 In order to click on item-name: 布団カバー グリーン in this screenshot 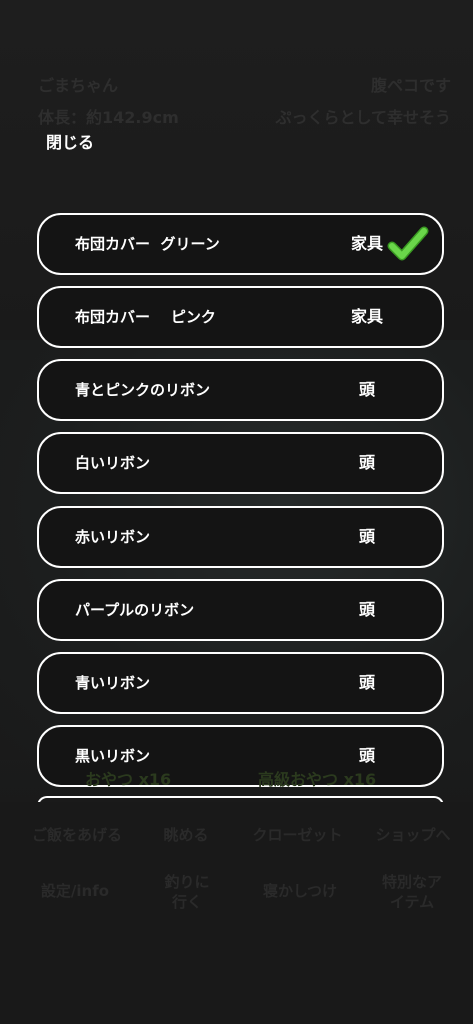, I will do `click(147, 244)`.